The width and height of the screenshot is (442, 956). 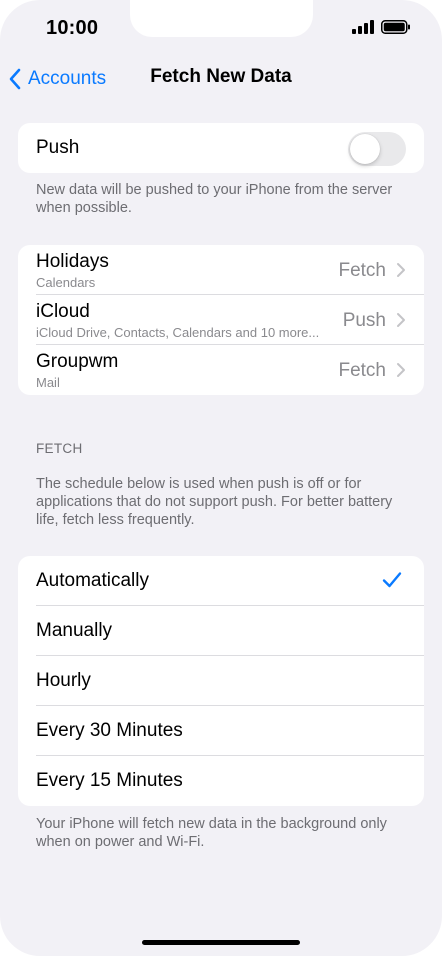 What do you see at coordinates (221, 731) in the screenshot?
I see `fetch-option-every-30-minutes: Every 30 Minutes` at bounding box center [221, 731].